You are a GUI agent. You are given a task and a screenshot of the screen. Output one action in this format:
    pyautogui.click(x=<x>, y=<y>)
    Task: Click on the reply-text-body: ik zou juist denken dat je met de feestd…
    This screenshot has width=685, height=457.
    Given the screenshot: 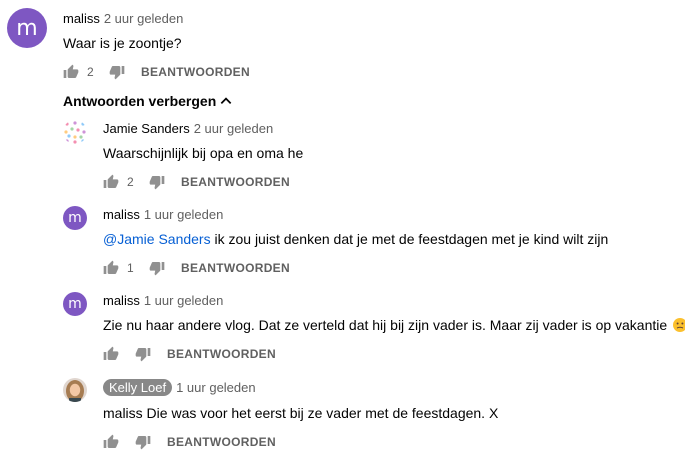 What is the action you would take?
    pyautogui.click(x=409, y=239)
    